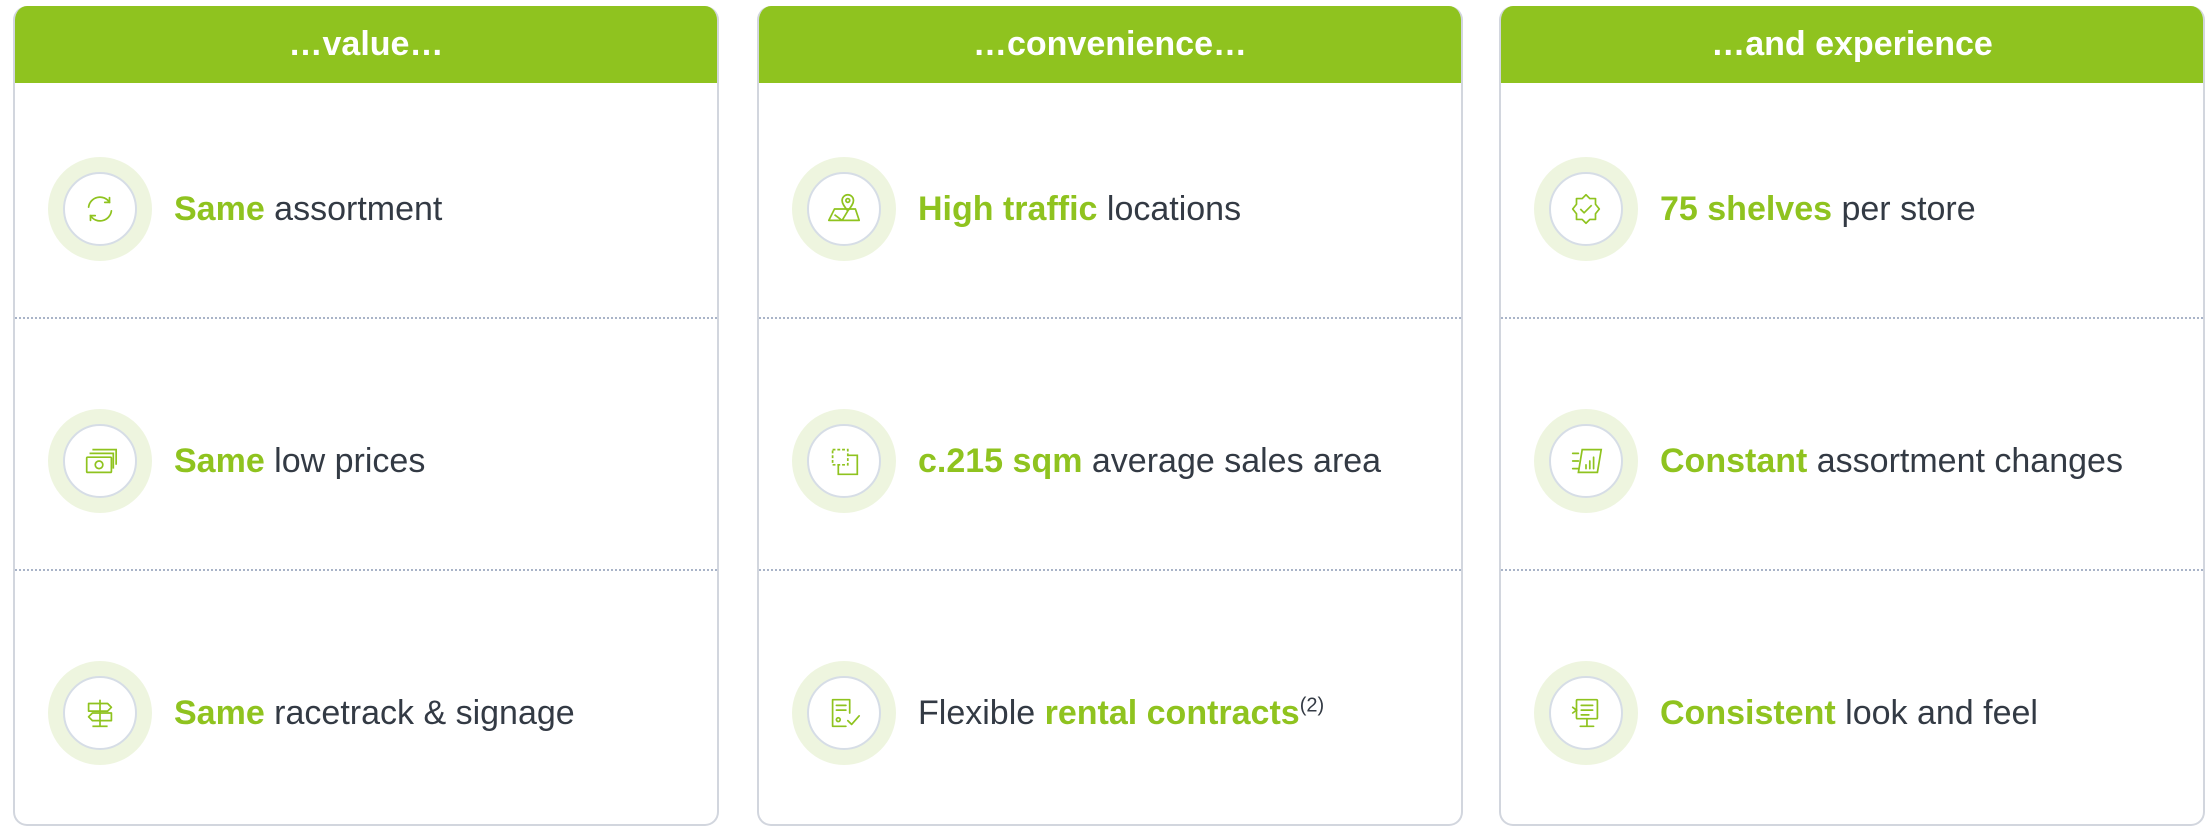 The width and height of the screenshot is (2212, 826). Describe the element at coordinates (374, 712) in the screenshot. I see `list-item-label: Same racetrack & signage` at that location.